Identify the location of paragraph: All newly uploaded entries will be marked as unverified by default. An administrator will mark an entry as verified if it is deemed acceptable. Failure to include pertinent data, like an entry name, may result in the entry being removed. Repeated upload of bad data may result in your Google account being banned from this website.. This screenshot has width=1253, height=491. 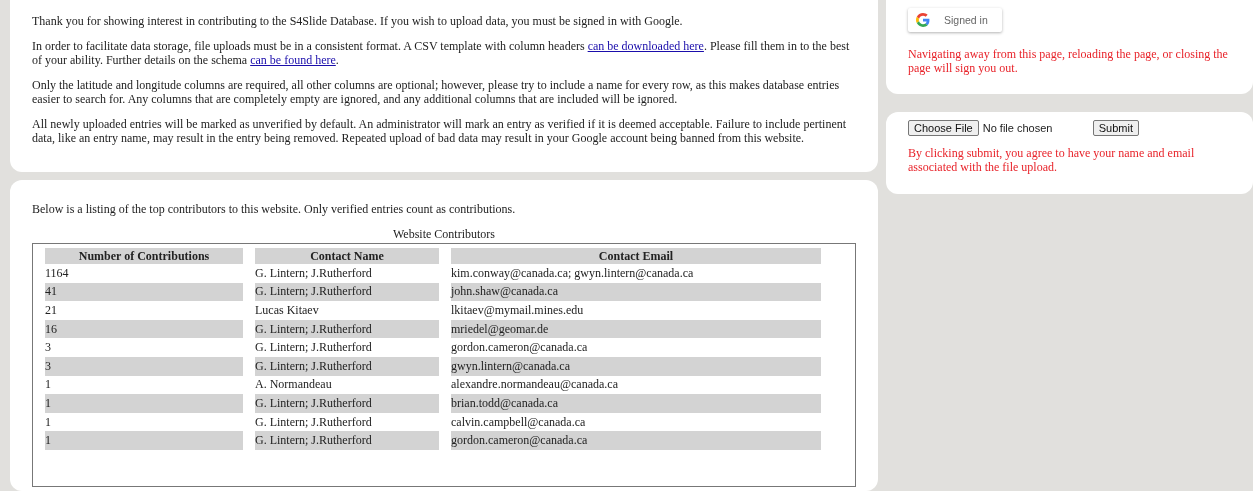
(440, 131).